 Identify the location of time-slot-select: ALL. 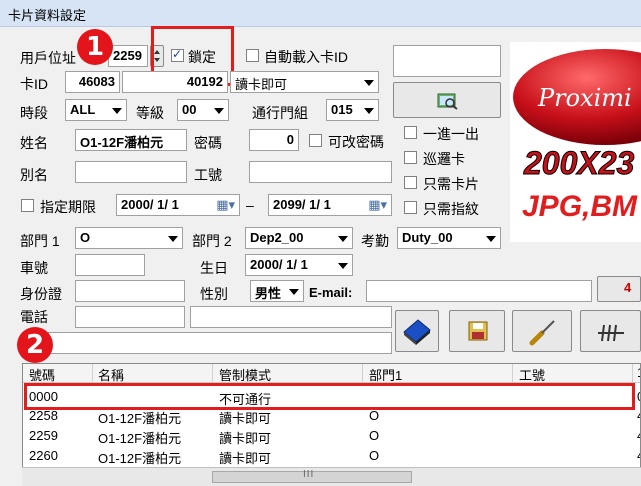
(96, 110).